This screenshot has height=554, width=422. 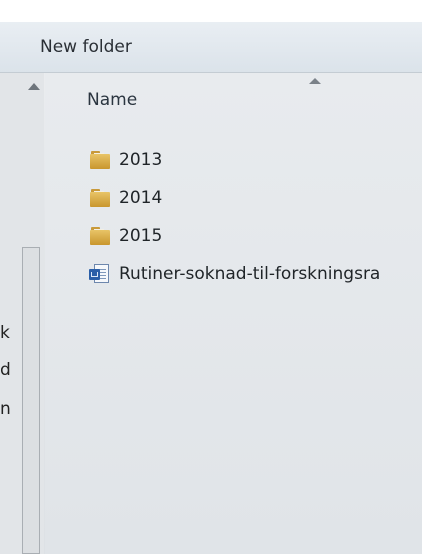 I want to click on file-name: 2013, so click(x=141, y=160).